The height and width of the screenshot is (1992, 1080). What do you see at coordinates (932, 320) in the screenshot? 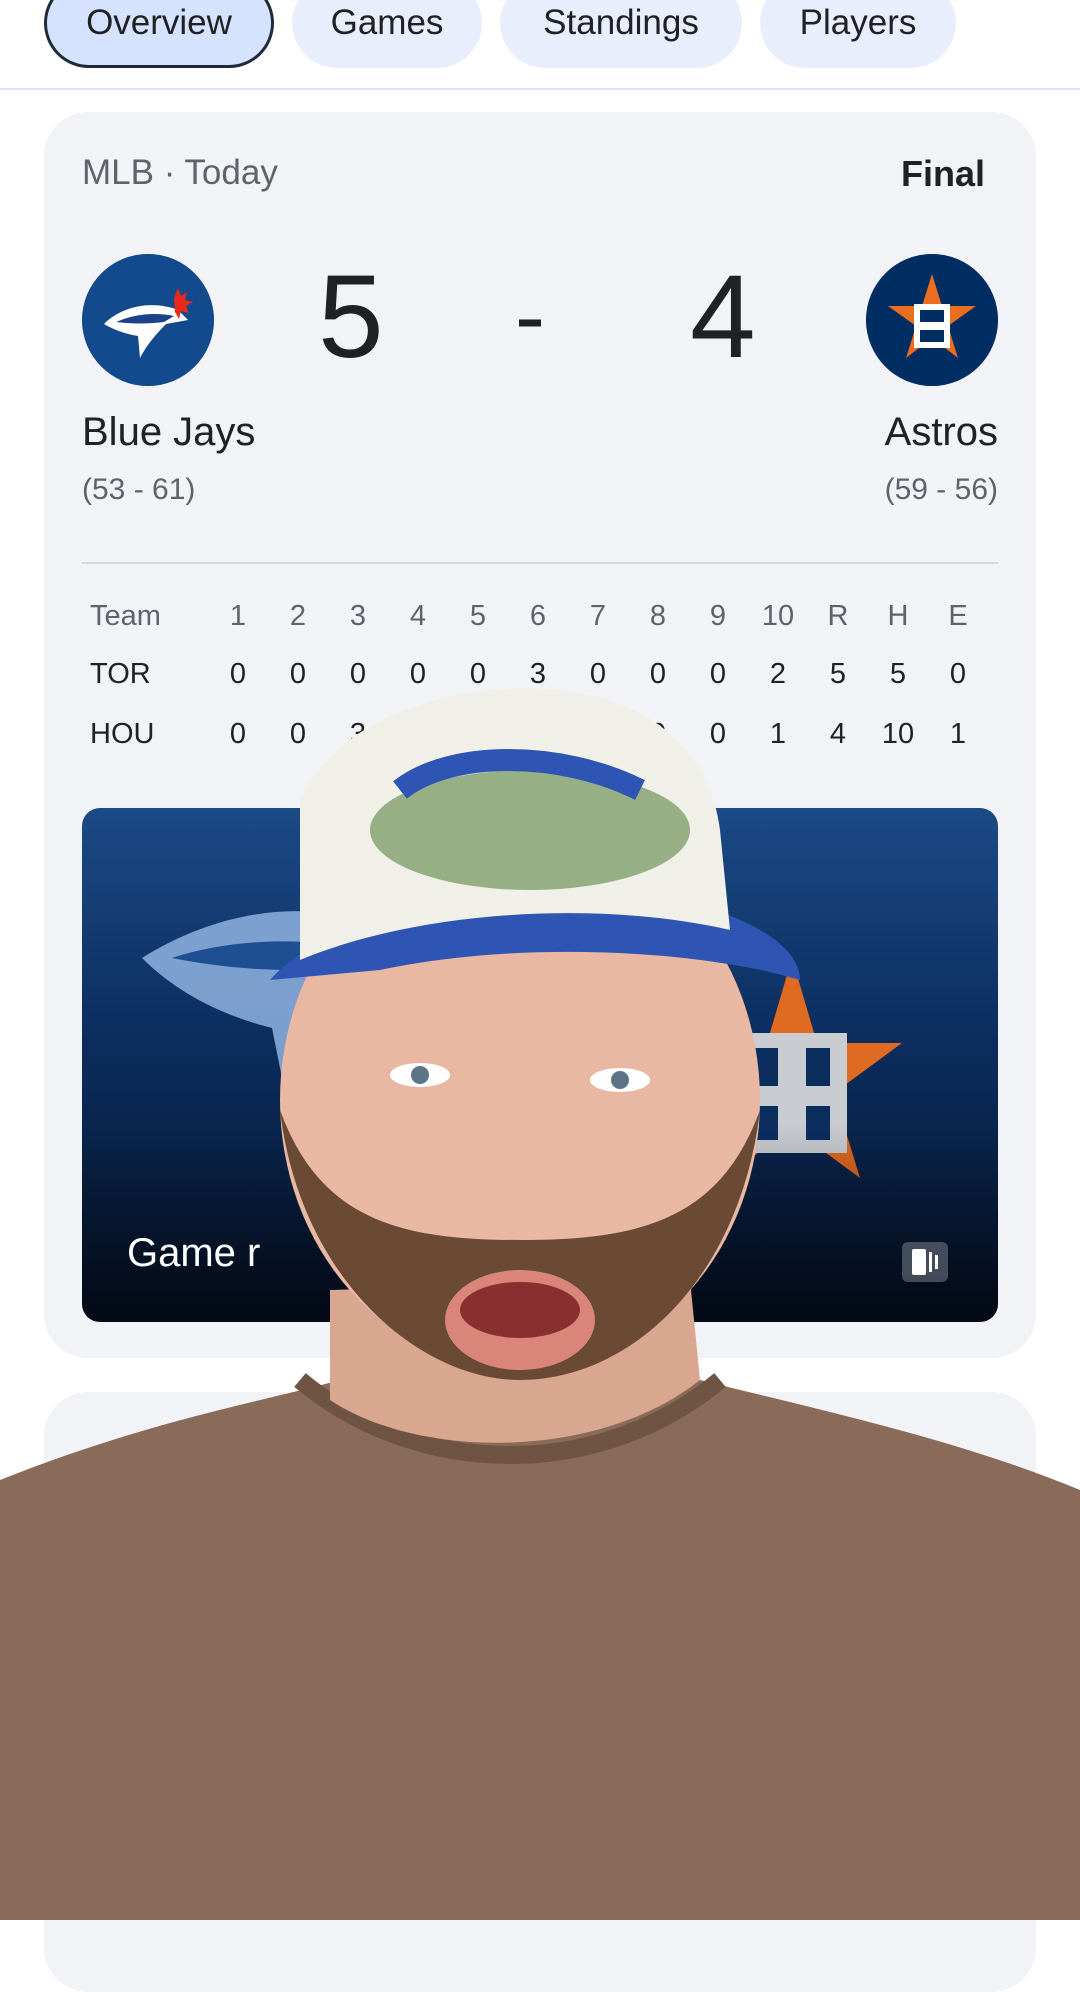
I see `astros-logo-icon` at bounding box center [932, 320].